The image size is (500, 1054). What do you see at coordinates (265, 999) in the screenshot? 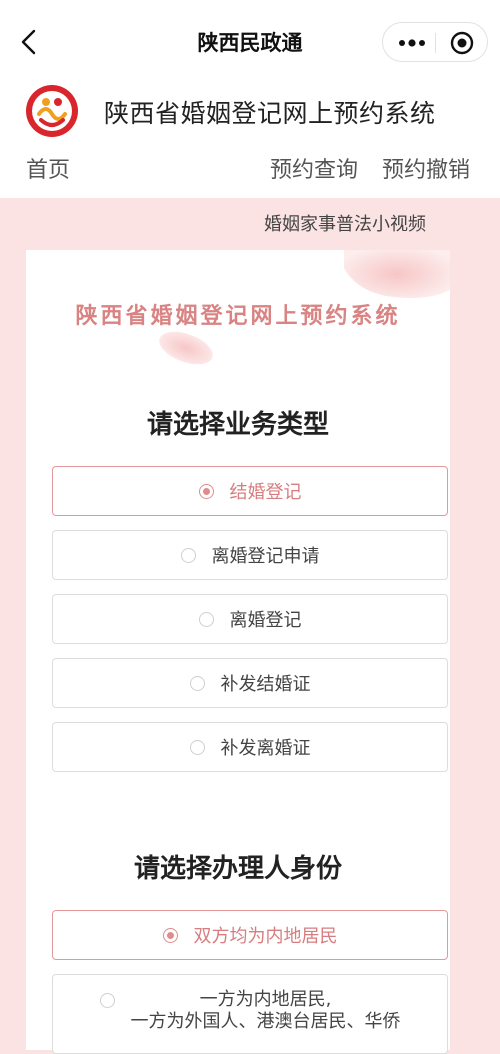
I see `option-label-line1: 一方为内地居民,` at bounding box center [265, 999].